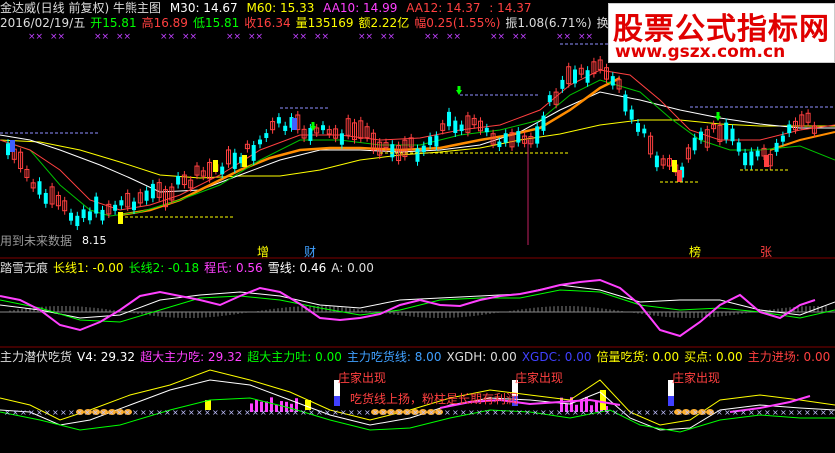  Describe the element at coordinates (263, 251) in the screenshot. I see `event-zeng: 增` at that location.